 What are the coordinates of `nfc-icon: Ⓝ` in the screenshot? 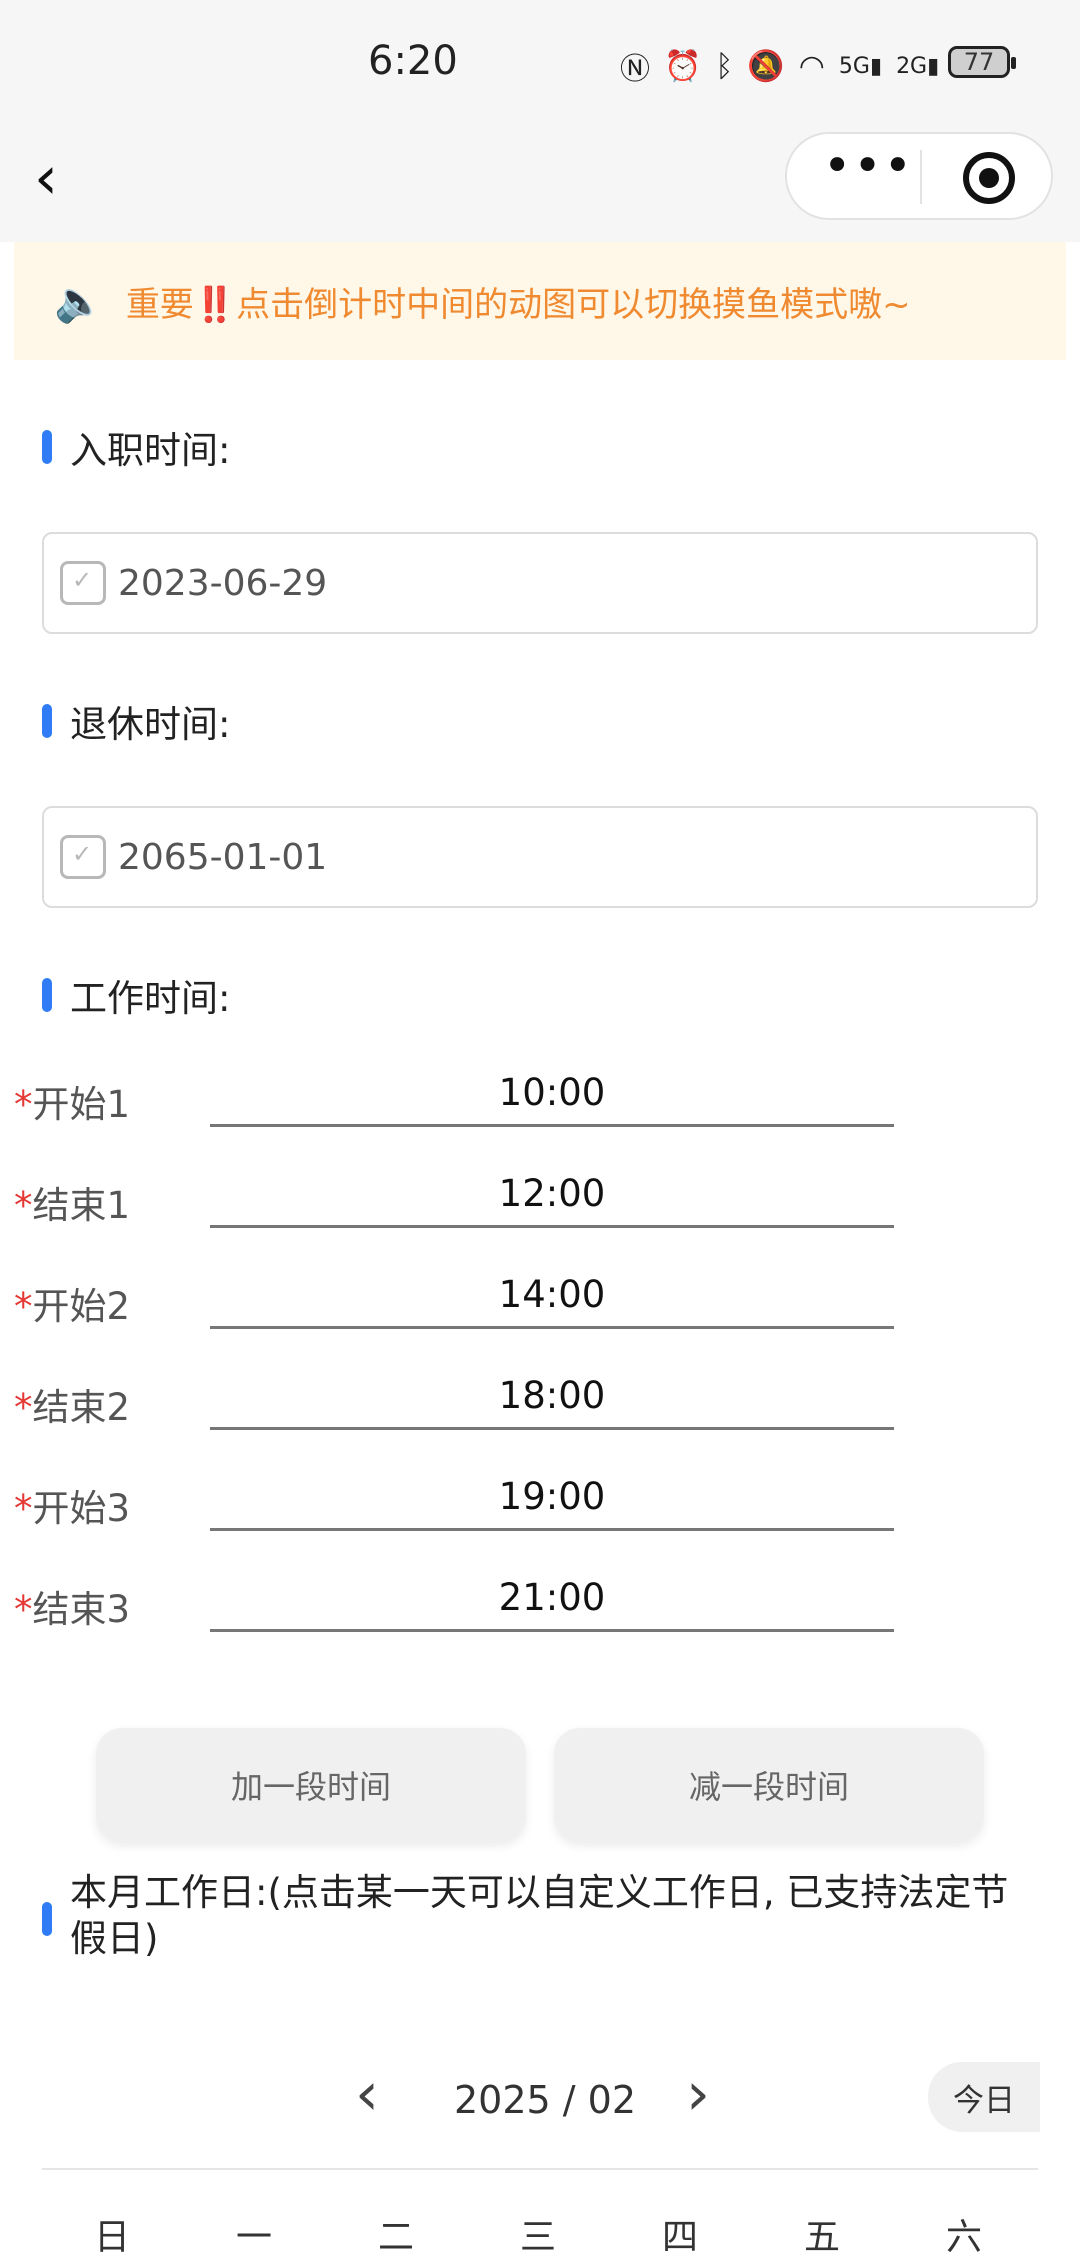 It's located at (635, 69).